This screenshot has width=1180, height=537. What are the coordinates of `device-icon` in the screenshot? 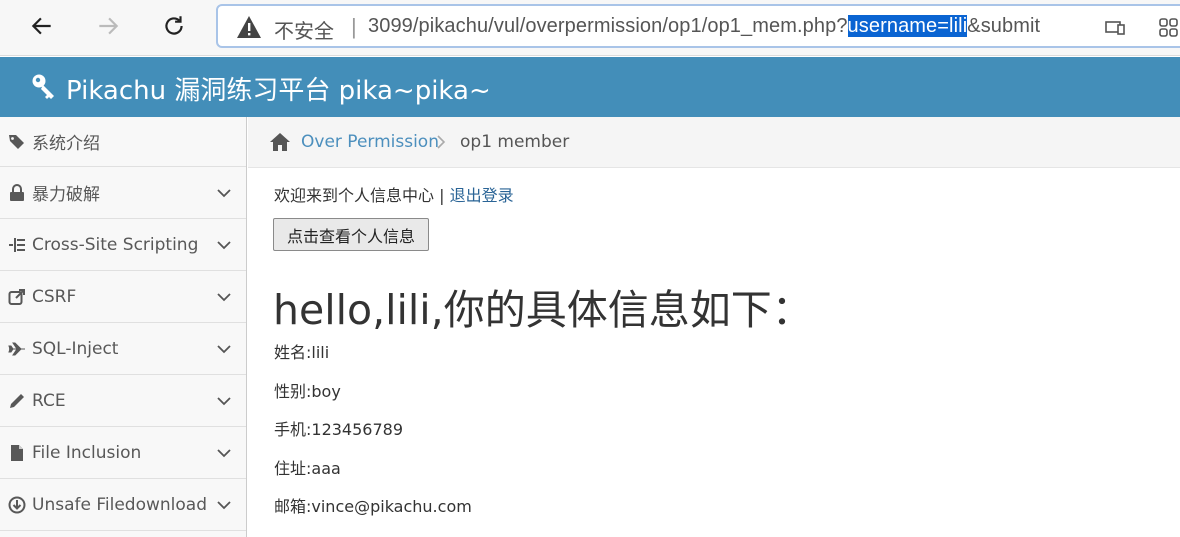 It's located at (1115, 28).